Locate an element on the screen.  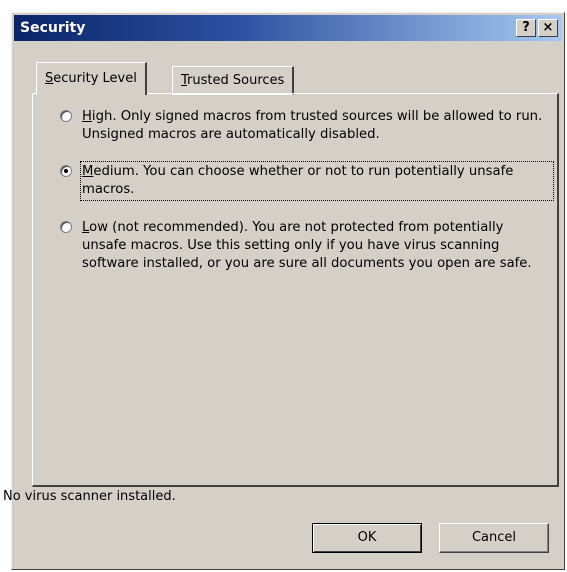
tab-label: rusted Sources is located at coordinates (236, 80).